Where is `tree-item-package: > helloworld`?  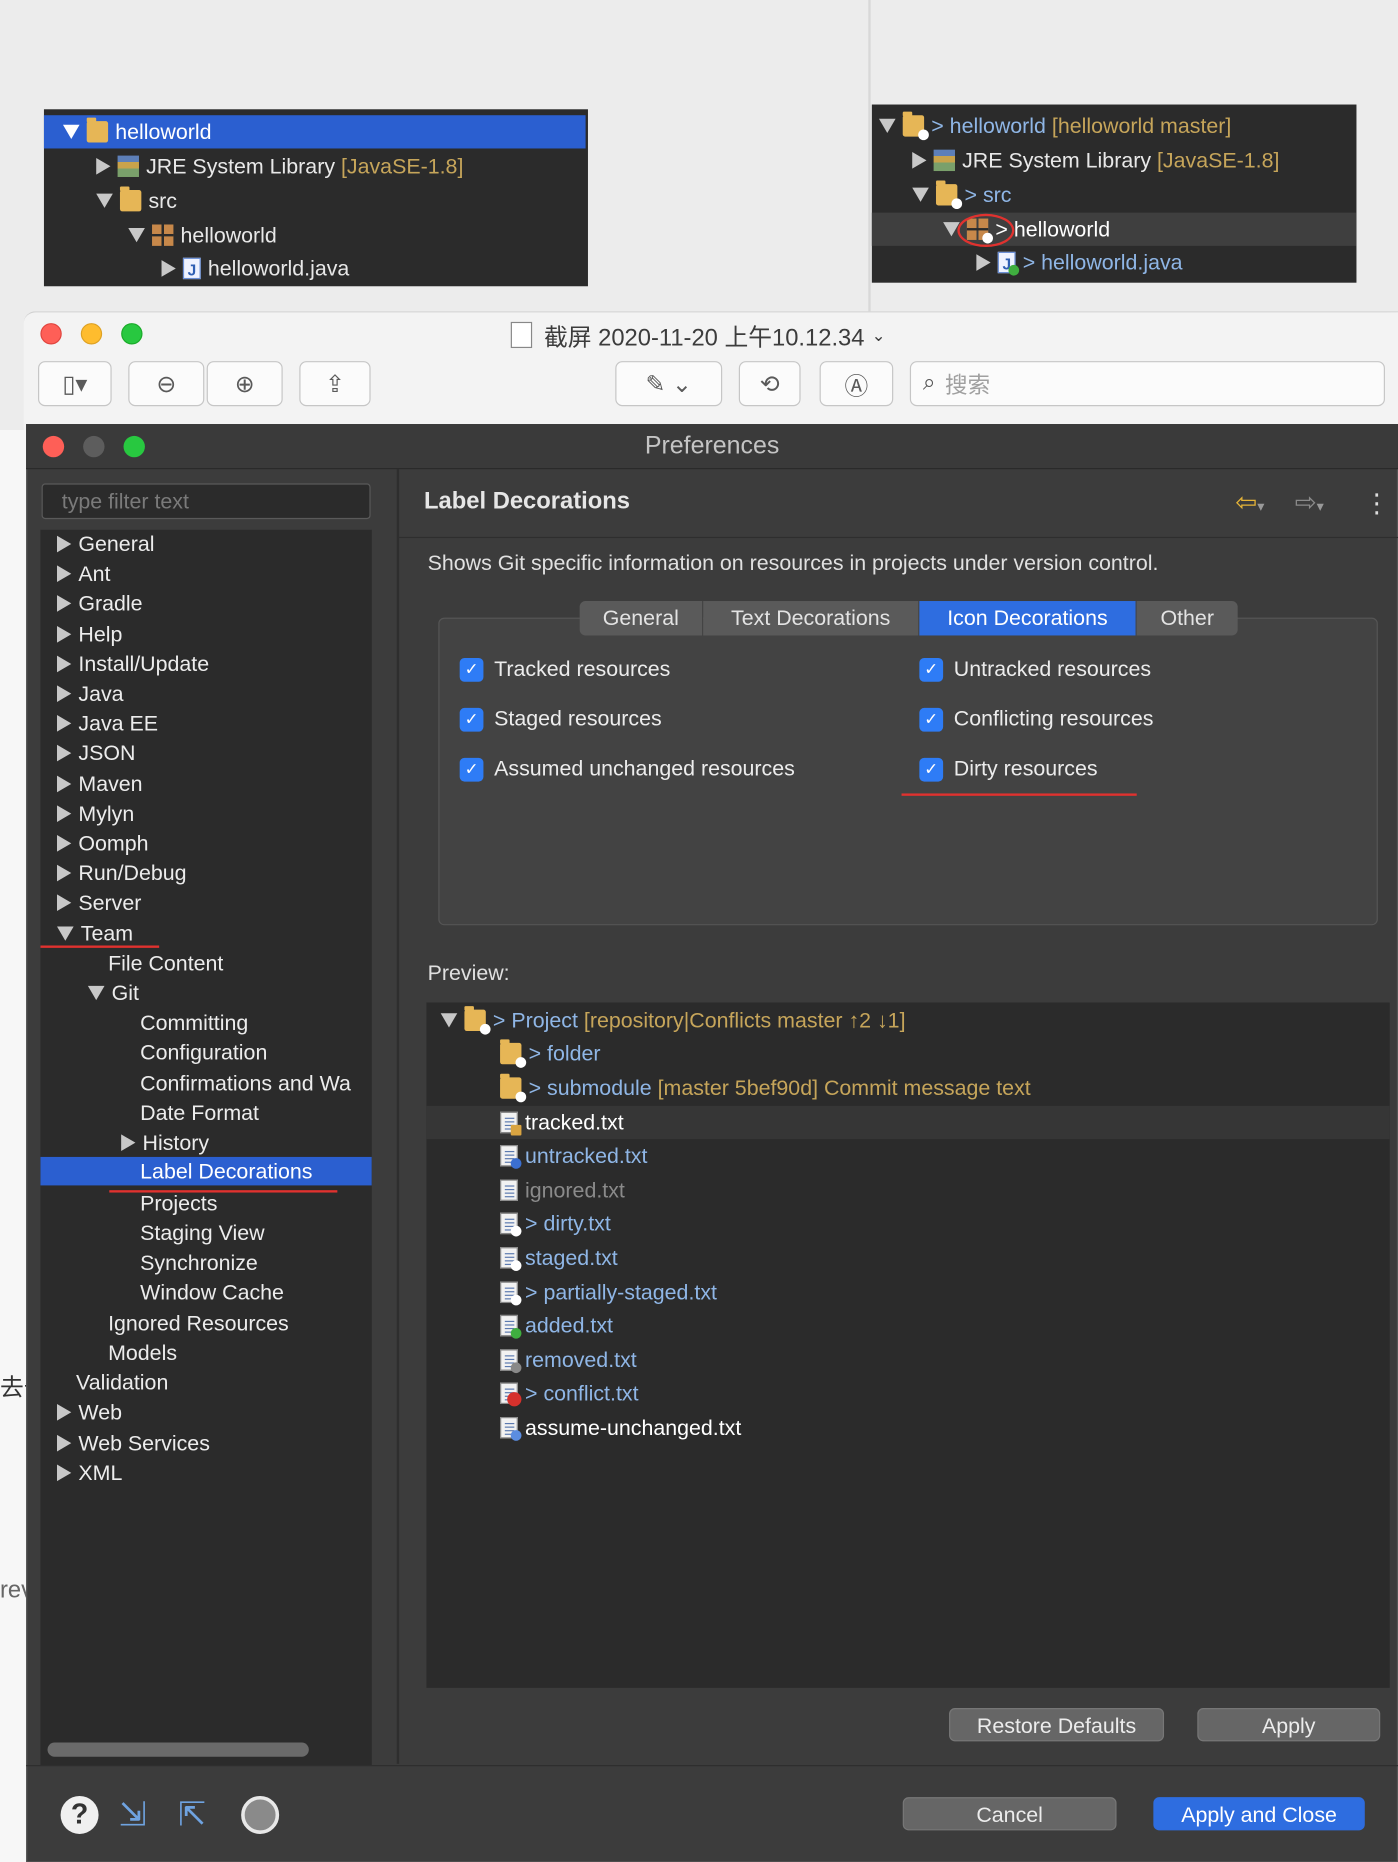
tree-item-package: > helloworld is located at coordinates (1114, 229).